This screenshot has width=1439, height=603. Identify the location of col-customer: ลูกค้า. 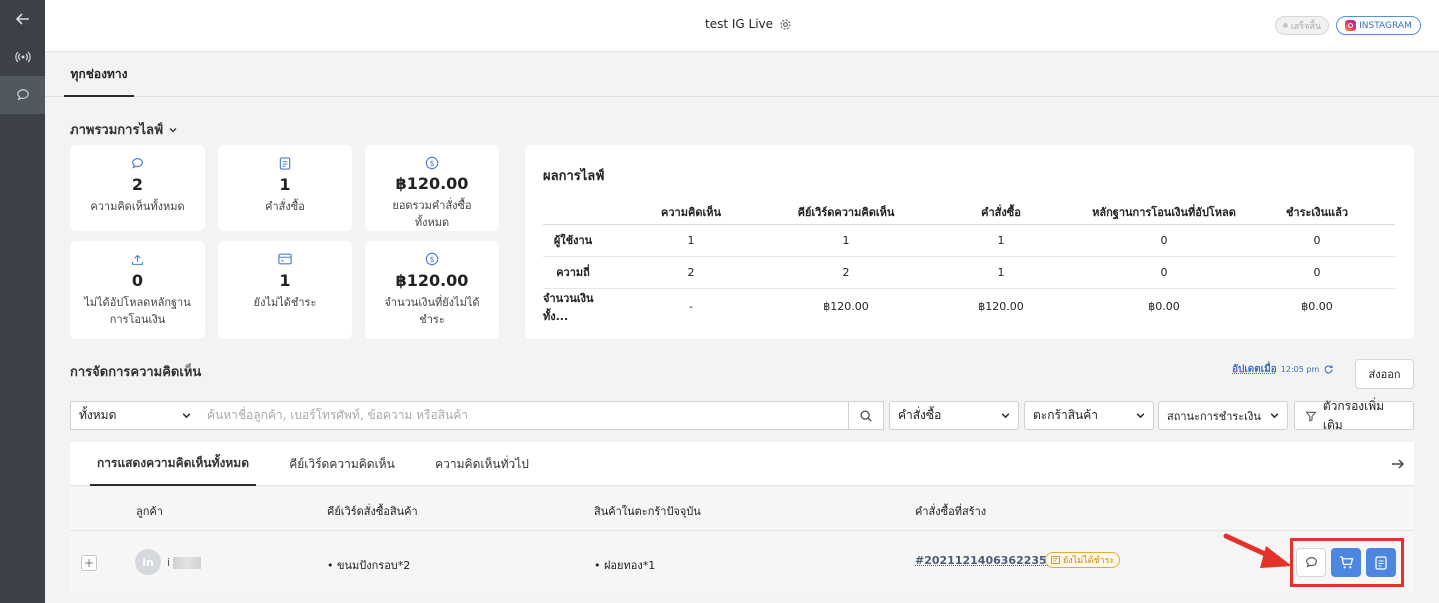
(149, 511).